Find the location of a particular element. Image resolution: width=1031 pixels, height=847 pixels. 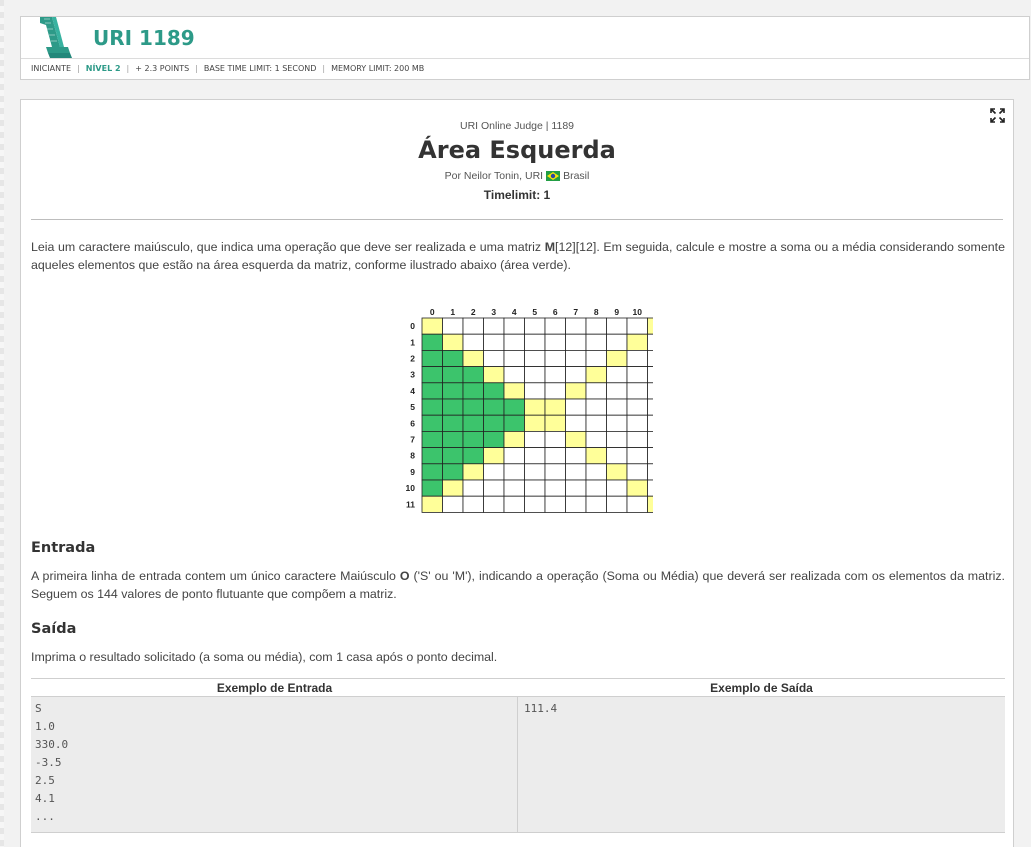

example-output-block: 111.4 is located at coordinates (761, 765).